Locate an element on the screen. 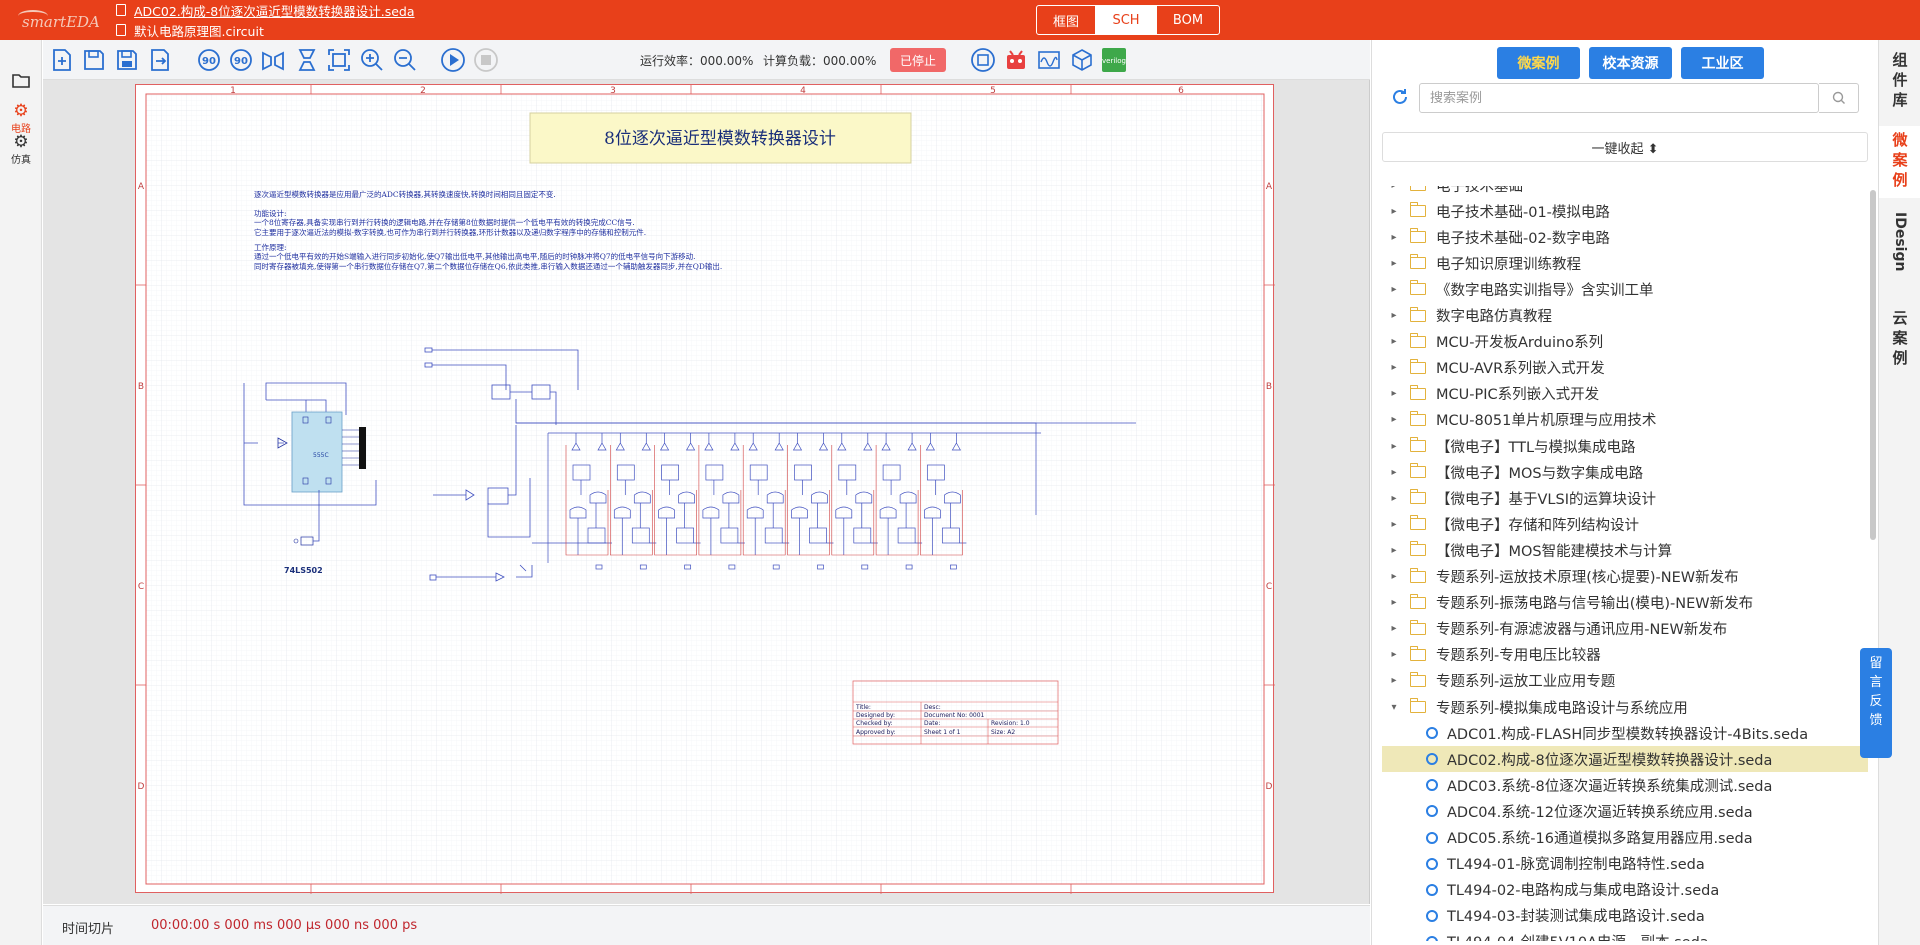  search-input is located at coordinates (1619, 98).